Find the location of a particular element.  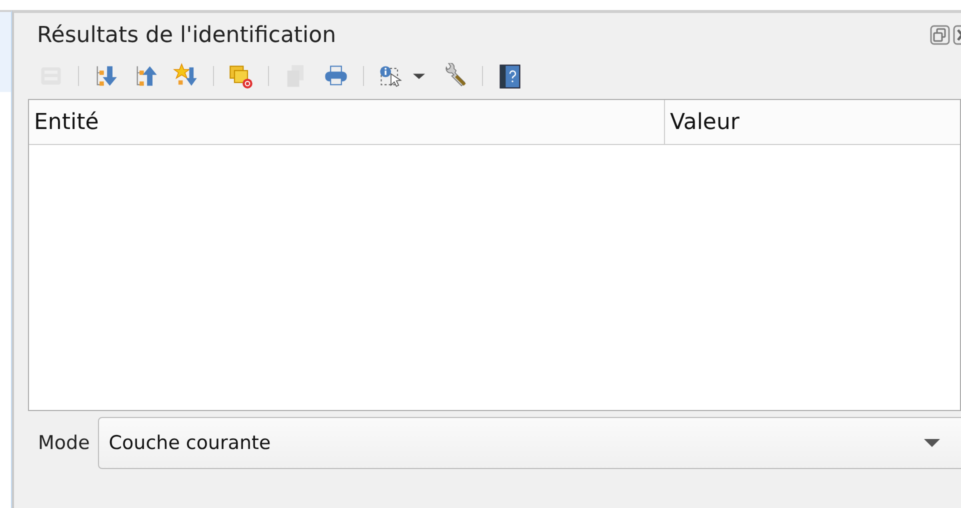

layers-icon is located at coordinates (241, 76).